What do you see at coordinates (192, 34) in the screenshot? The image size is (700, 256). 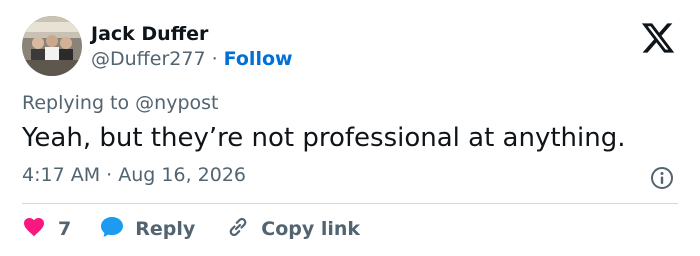 I see `author-display-name: Jack Duffer` at bounding box center [192, 34].